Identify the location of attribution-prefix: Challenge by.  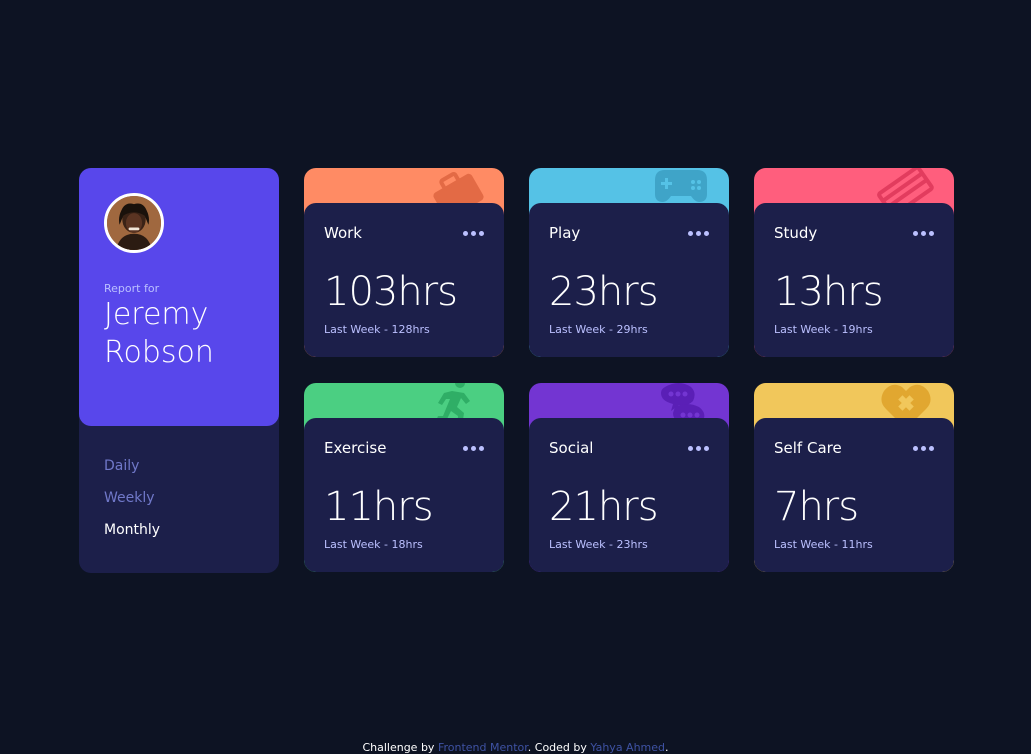
(400, 747).